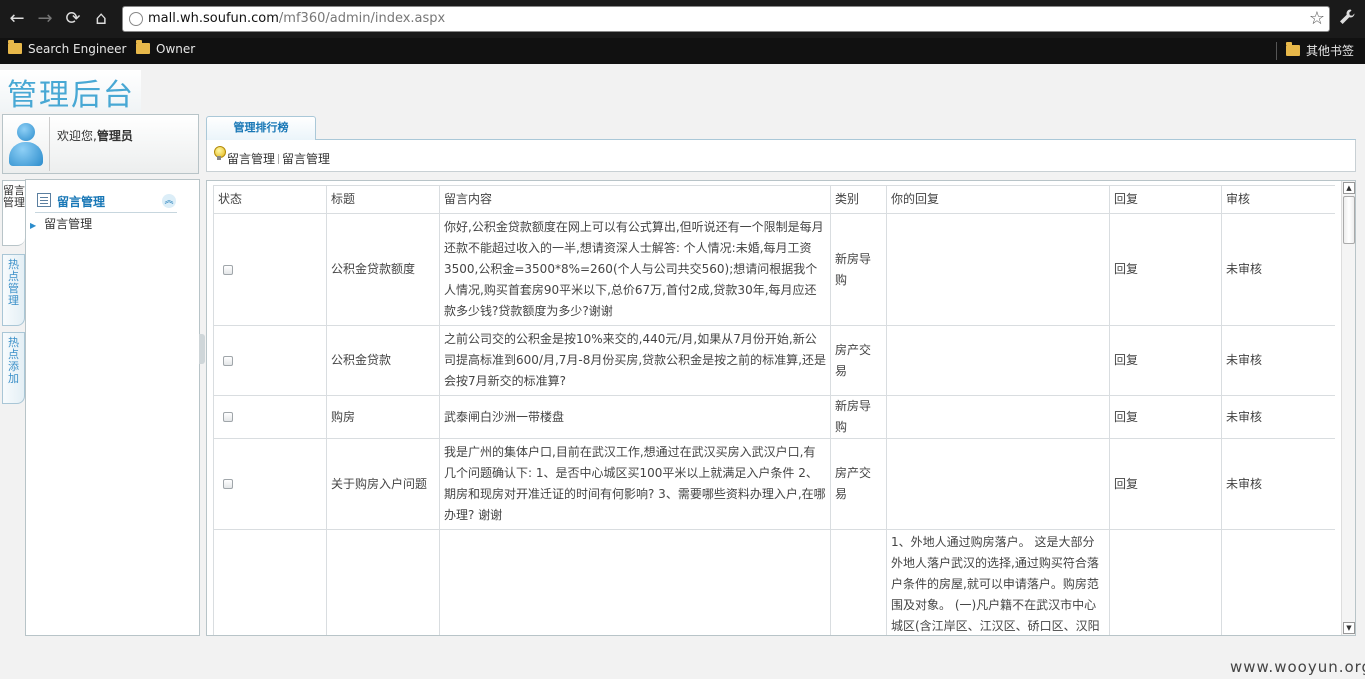 This screenshot has height=679, width=1365. I want to click on sidebar-item-label: 留言管理, so click(68, 224).